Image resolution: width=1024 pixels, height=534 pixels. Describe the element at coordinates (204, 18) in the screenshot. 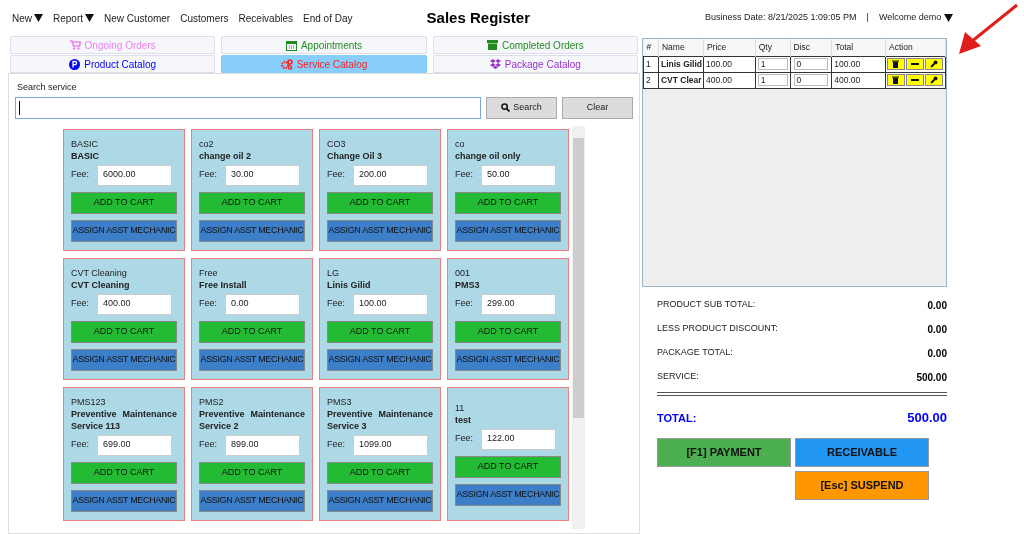

I see `menu-item: Customers` at that location.